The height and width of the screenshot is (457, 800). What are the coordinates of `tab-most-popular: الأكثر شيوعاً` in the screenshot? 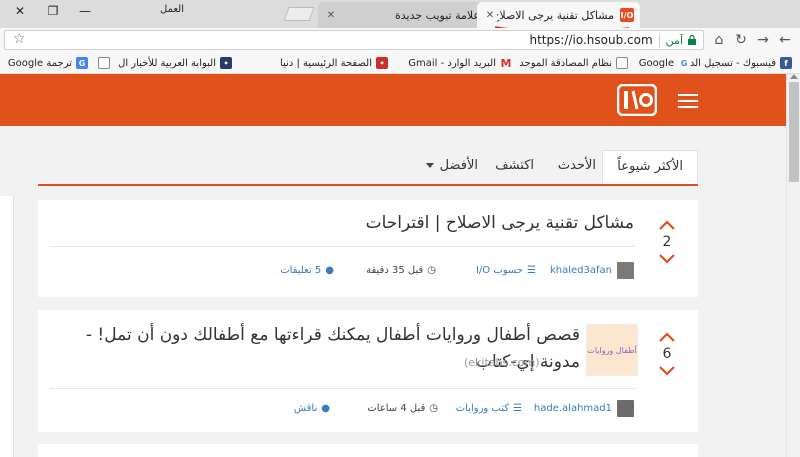 It's located at (650, 167).